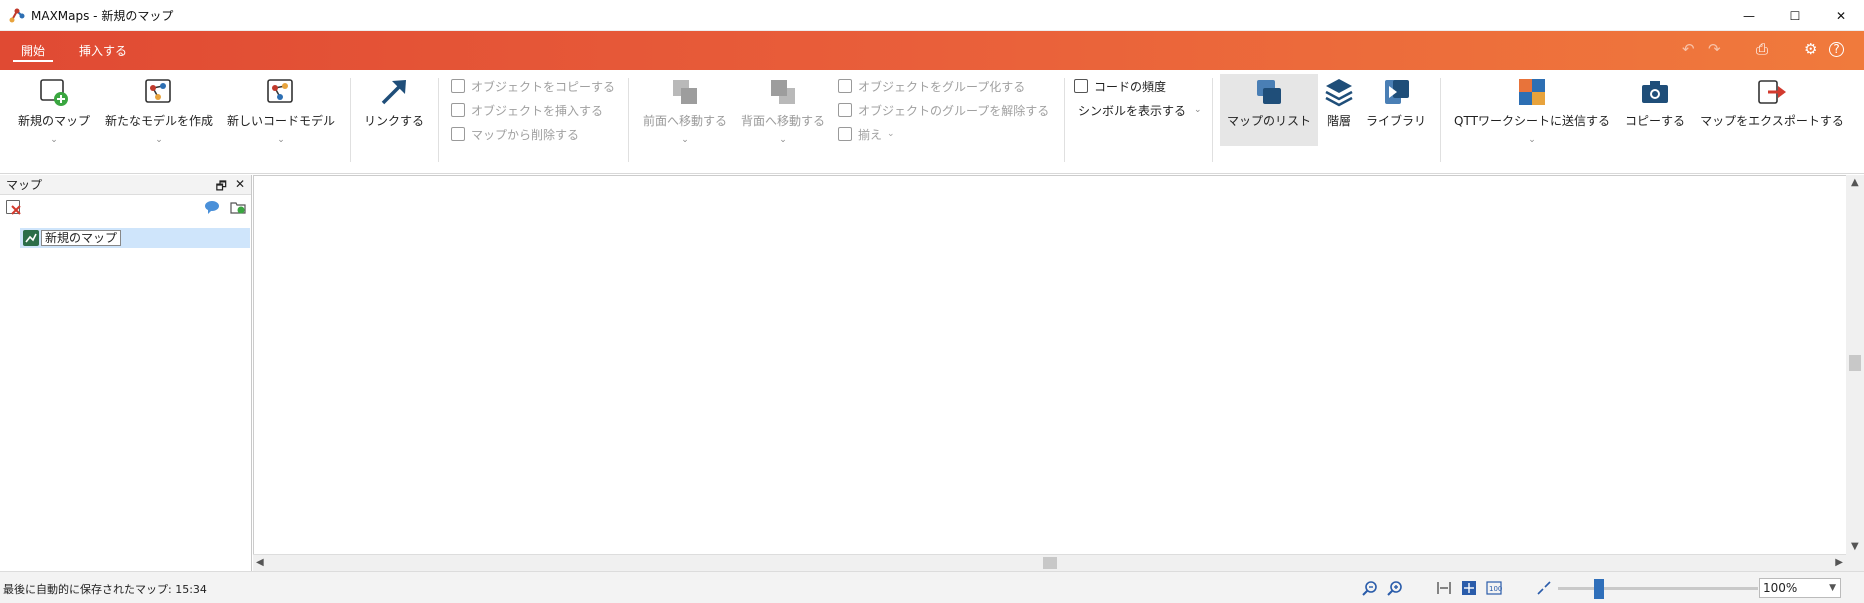 The image size is (1864, 603). Describe the element at coordinates (1658, 588) in the screenshot. I see `zoom-slider-track` at that location.